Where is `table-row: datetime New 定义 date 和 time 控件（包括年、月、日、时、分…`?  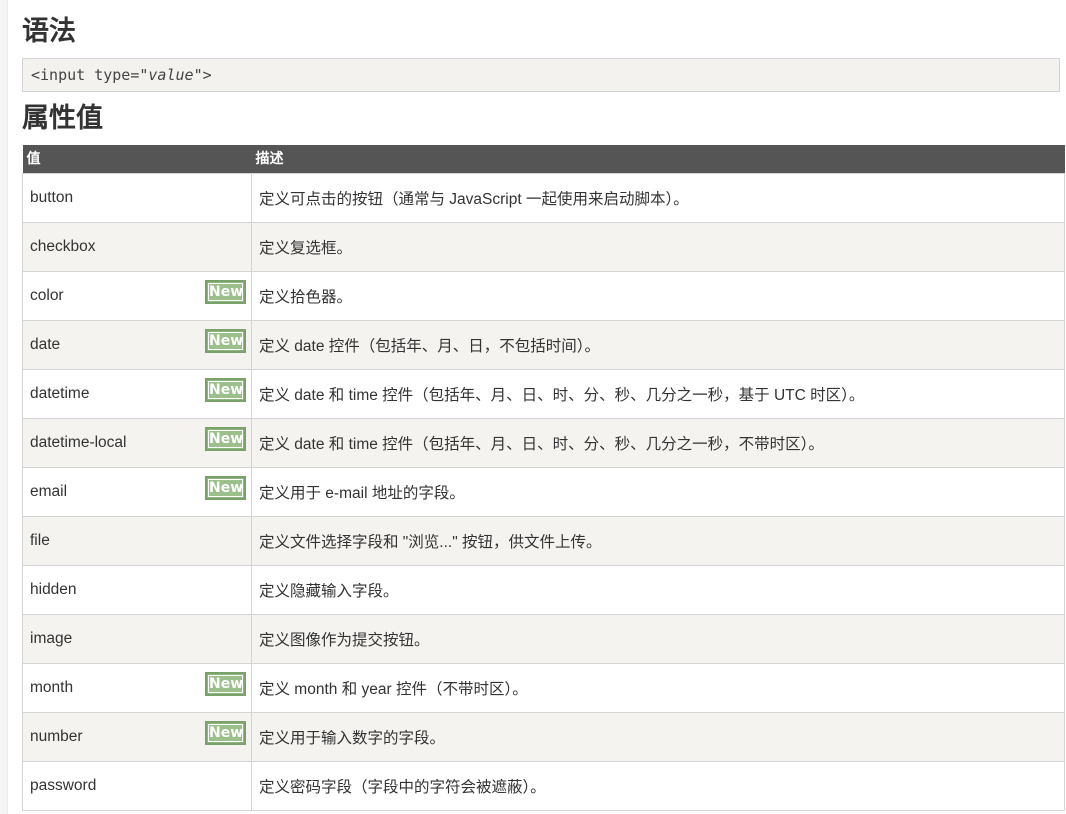 table-row: datetime New 定义 date 和 time 控件（包括年、月、日、时、分… is located at coordinates (543, 394).